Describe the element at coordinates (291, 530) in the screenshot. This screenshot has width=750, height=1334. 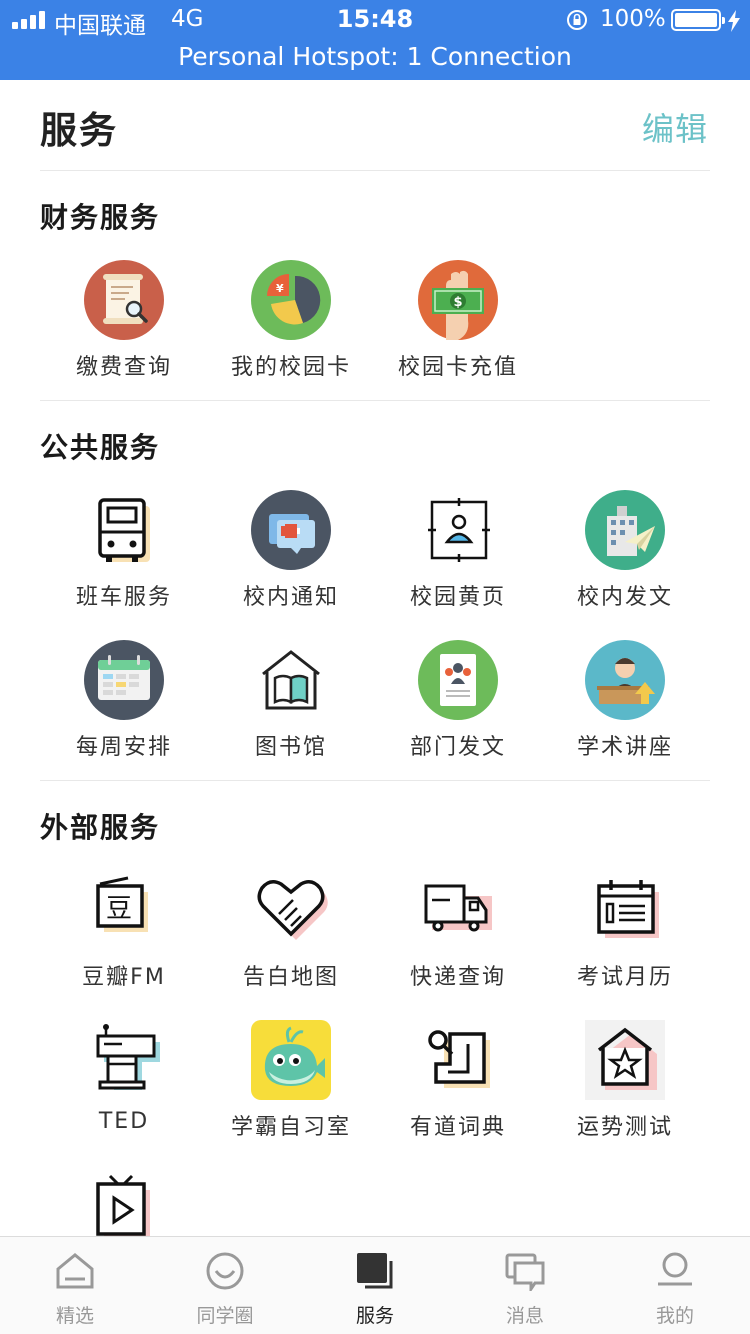
I see `notification-icon` at that location.